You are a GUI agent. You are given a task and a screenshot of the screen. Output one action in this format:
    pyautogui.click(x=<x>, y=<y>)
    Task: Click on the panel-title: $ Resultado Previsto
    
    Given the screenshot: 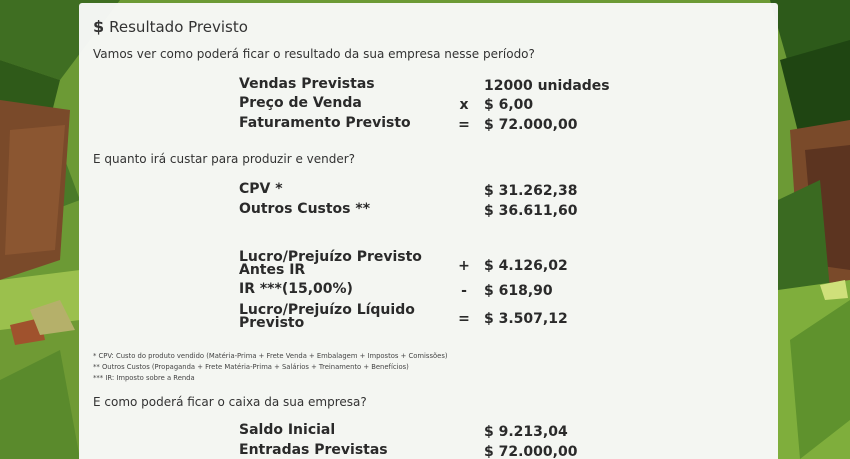 What is the action you would take?
    pyautogui.click(x=170, y=26)
    